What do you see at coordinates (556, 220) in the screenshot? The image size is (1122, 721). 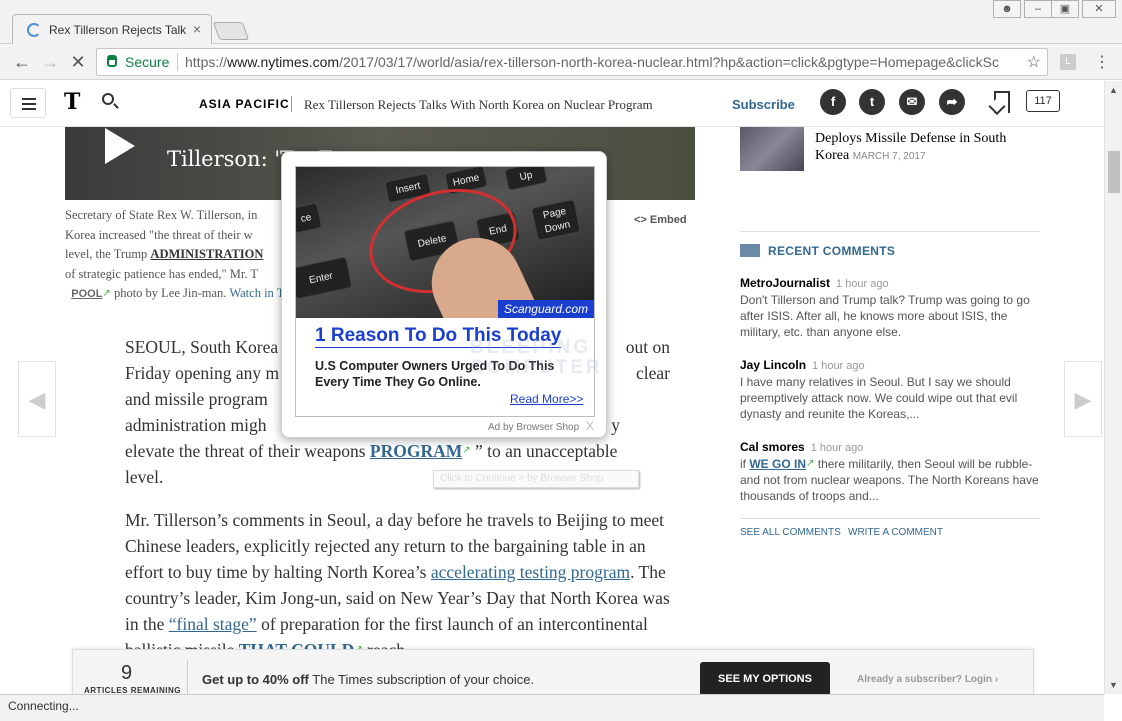 I see `key-page-down: Page Down` at bounding box center [556, 220].